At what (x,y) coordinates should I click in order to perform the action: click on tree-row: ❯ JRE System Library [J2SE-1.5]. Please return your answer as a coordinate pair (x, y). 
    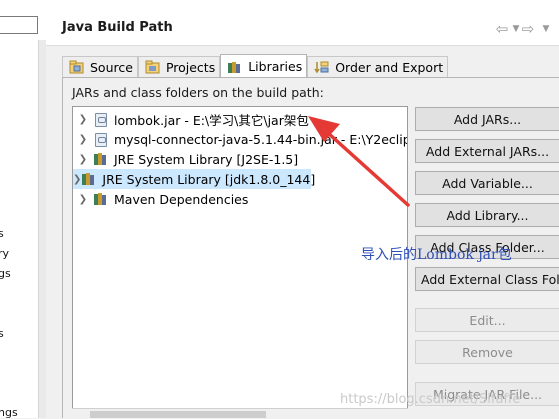
    Looking at the image, I should click on (185, 159).